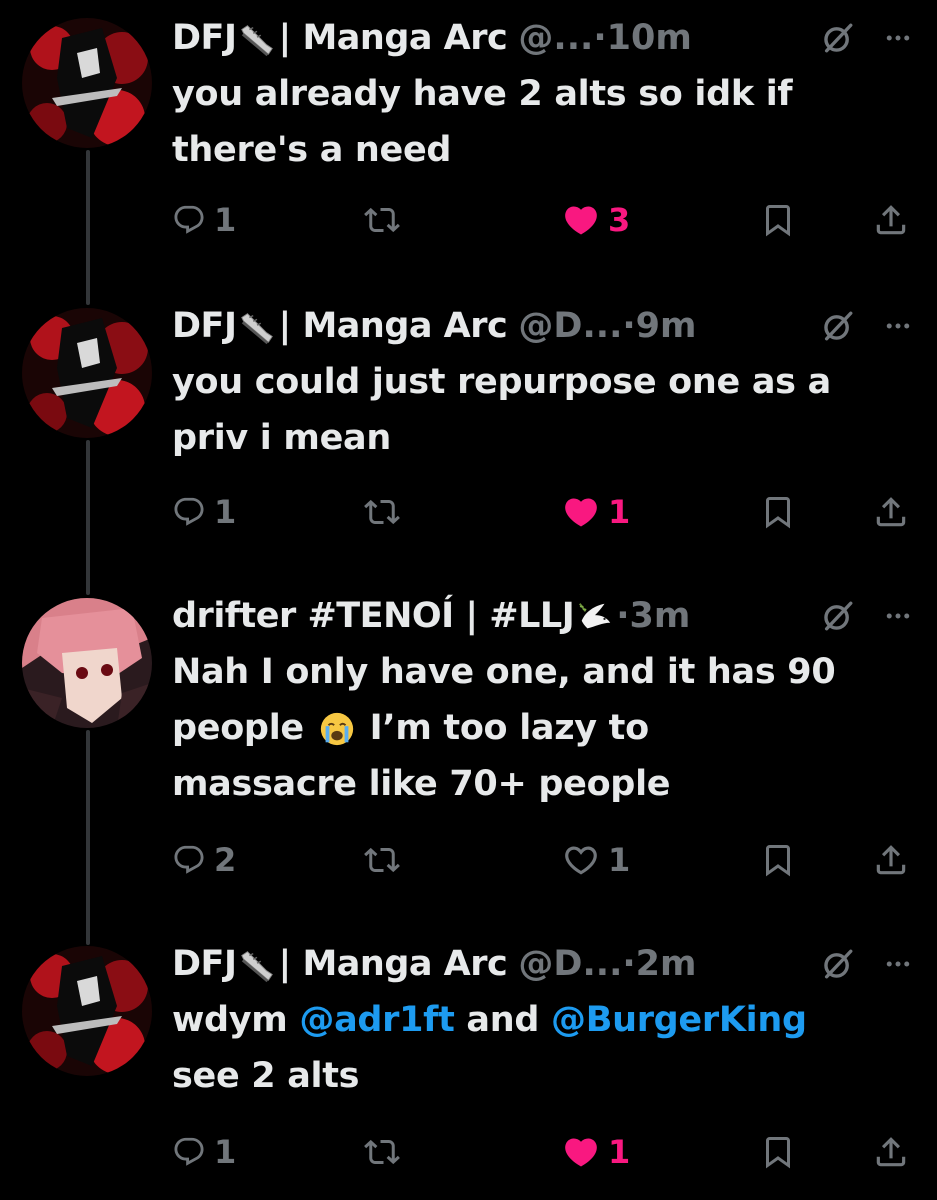 Image resolution: width=937 pixels, height=1200 pixels. Describe the element at coordinates (376, 1020) in the screenshot. I see `mention-link: @adr1ft` at that location.